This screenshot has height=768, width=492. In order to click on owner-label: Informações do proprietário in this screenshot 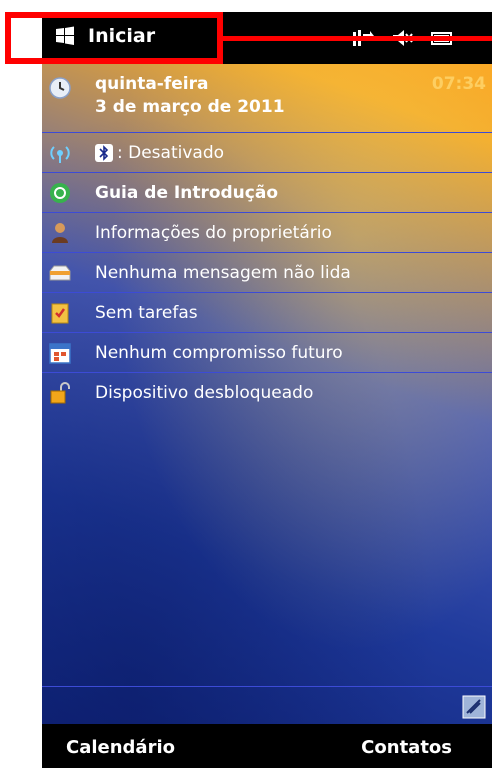, I will do `click(213, 232)`.